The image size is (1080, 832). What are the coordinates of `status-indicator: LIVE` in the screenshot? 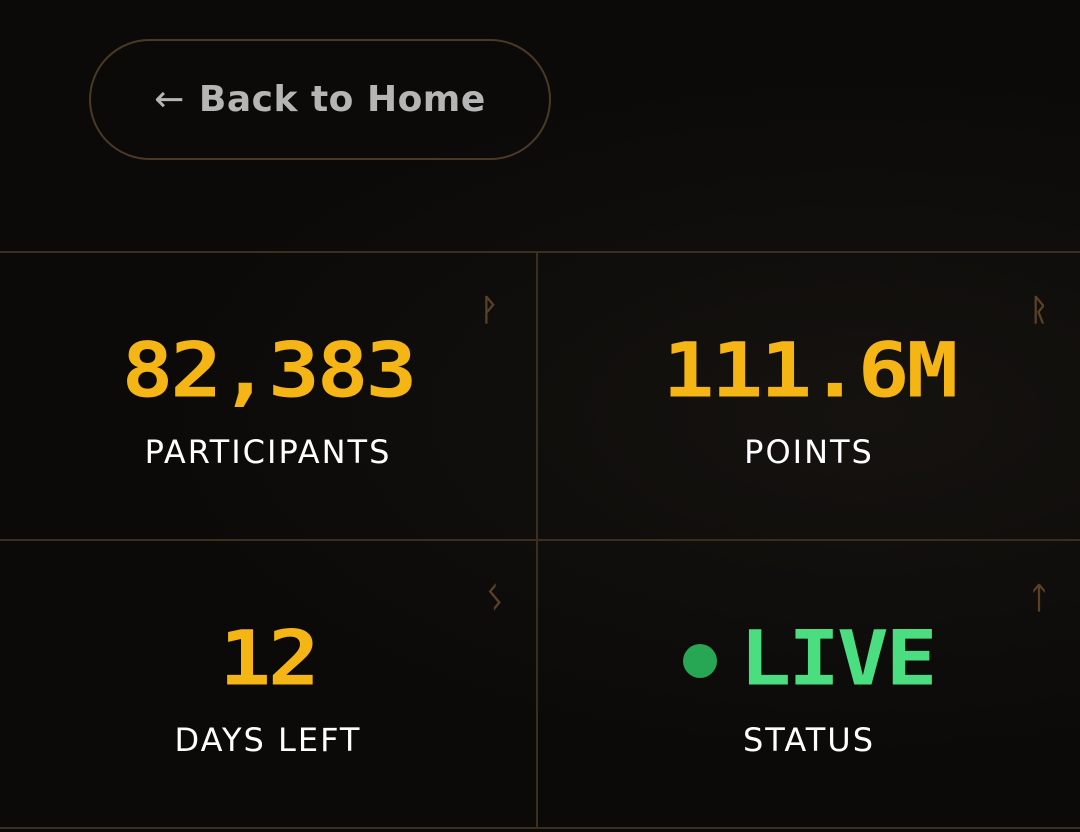 It's located at (809, 659).